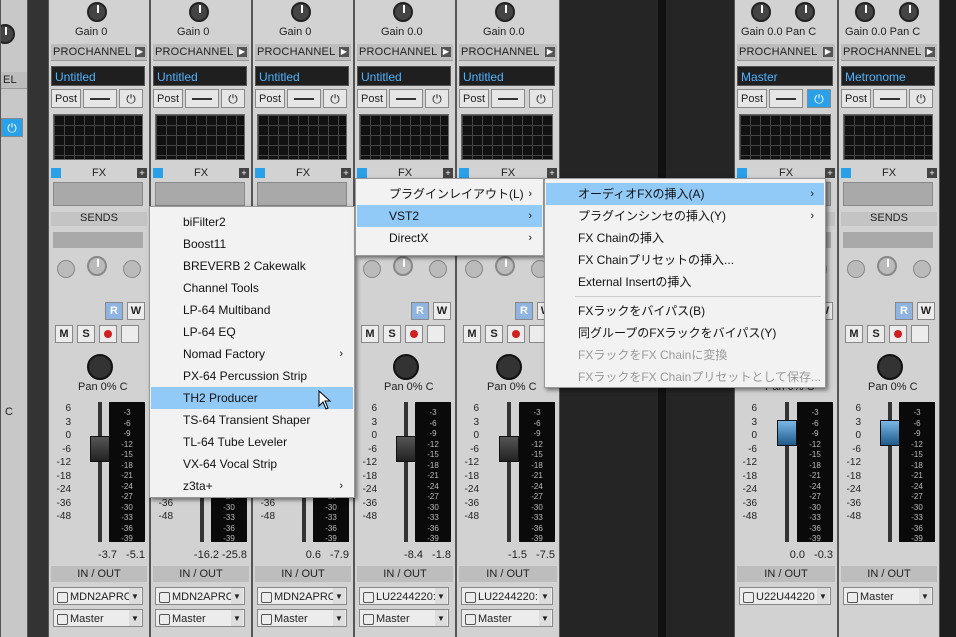 This screenshot has width=956, height=637. I want to click on menu-item: TS-64 Transient Shaper, so click(252, 420).